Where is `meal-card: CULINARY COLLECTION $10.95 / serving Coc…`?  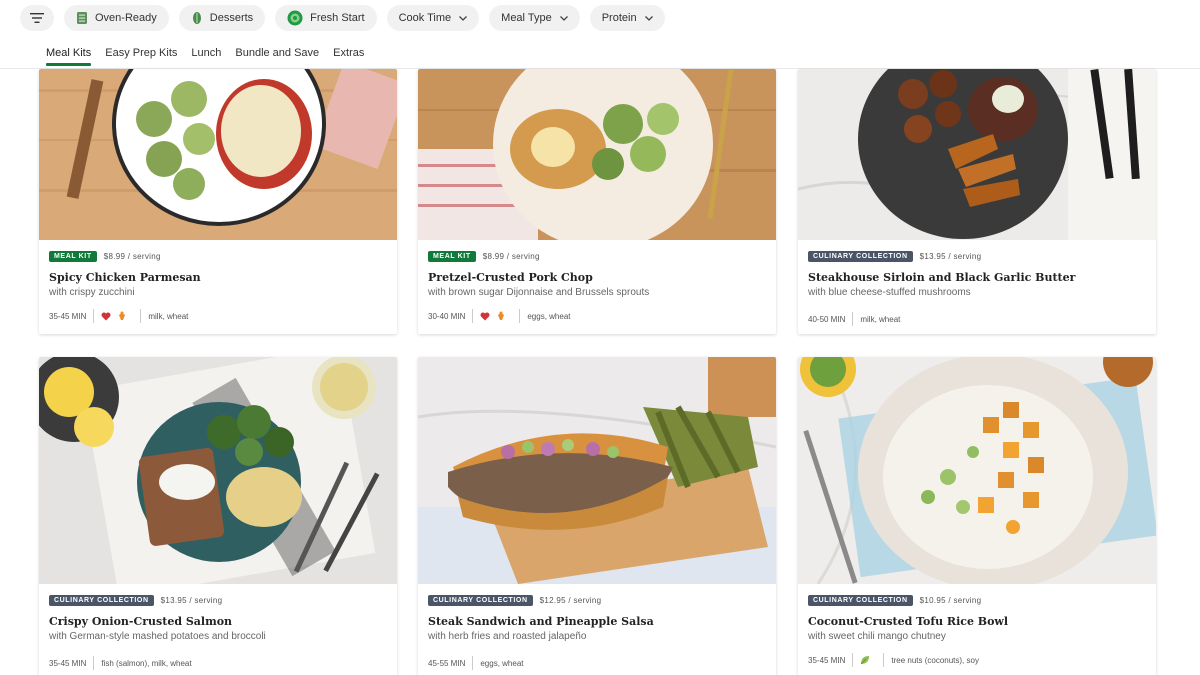 meal-card: CULINARY COLLECTION $10.95 / serving Coc… is located at coordinates (977, 516).